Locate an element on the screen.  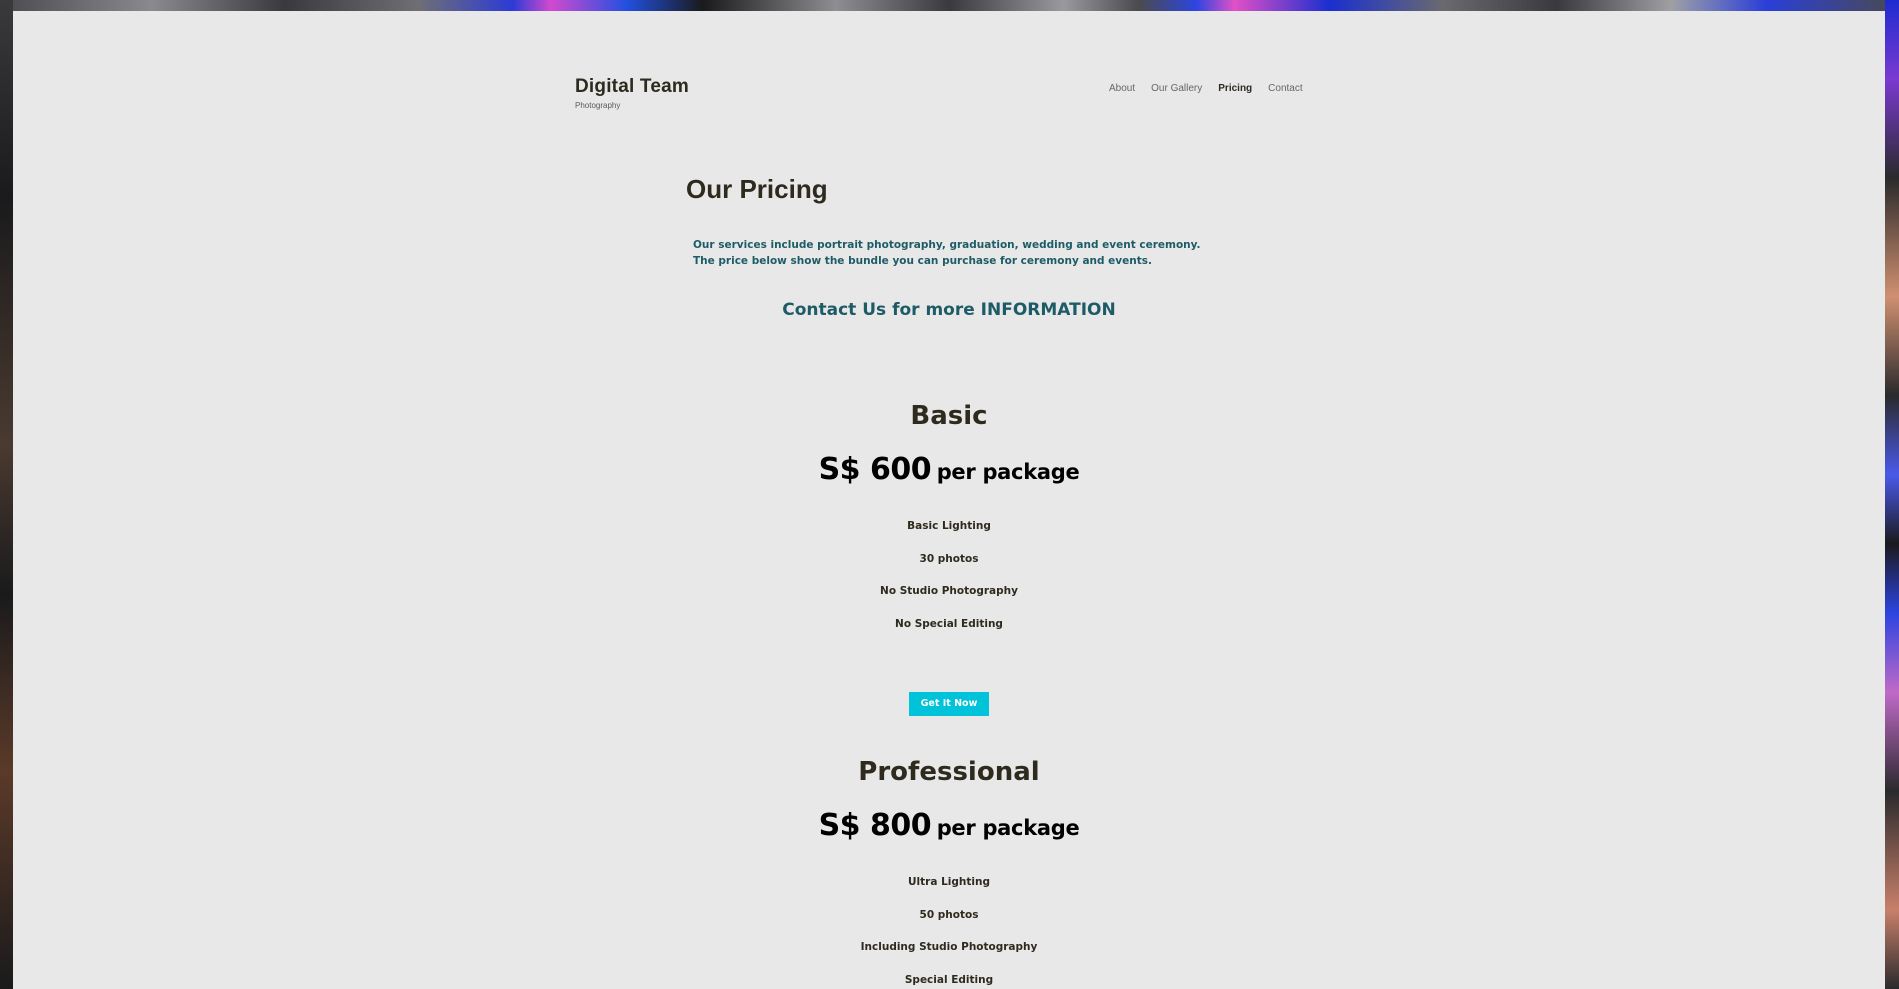
get-it-now-button: Get It Now is located at coordinates (949, 704).